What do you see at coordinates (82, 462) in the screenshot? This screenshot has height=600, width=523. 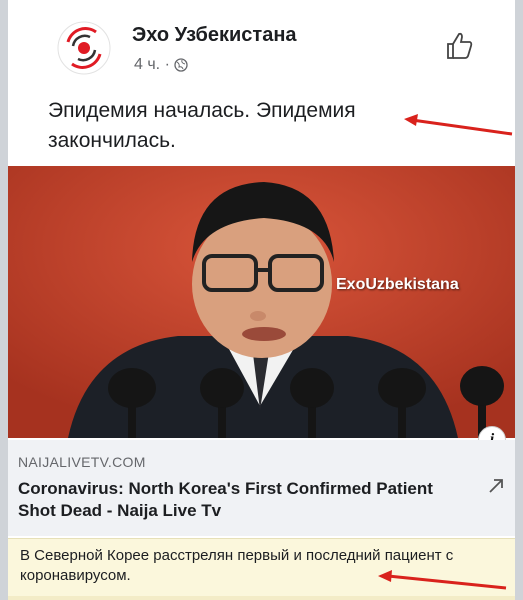 I see `link-domain: NAIJALIVETV.COM` at bounding box center [82, 462].